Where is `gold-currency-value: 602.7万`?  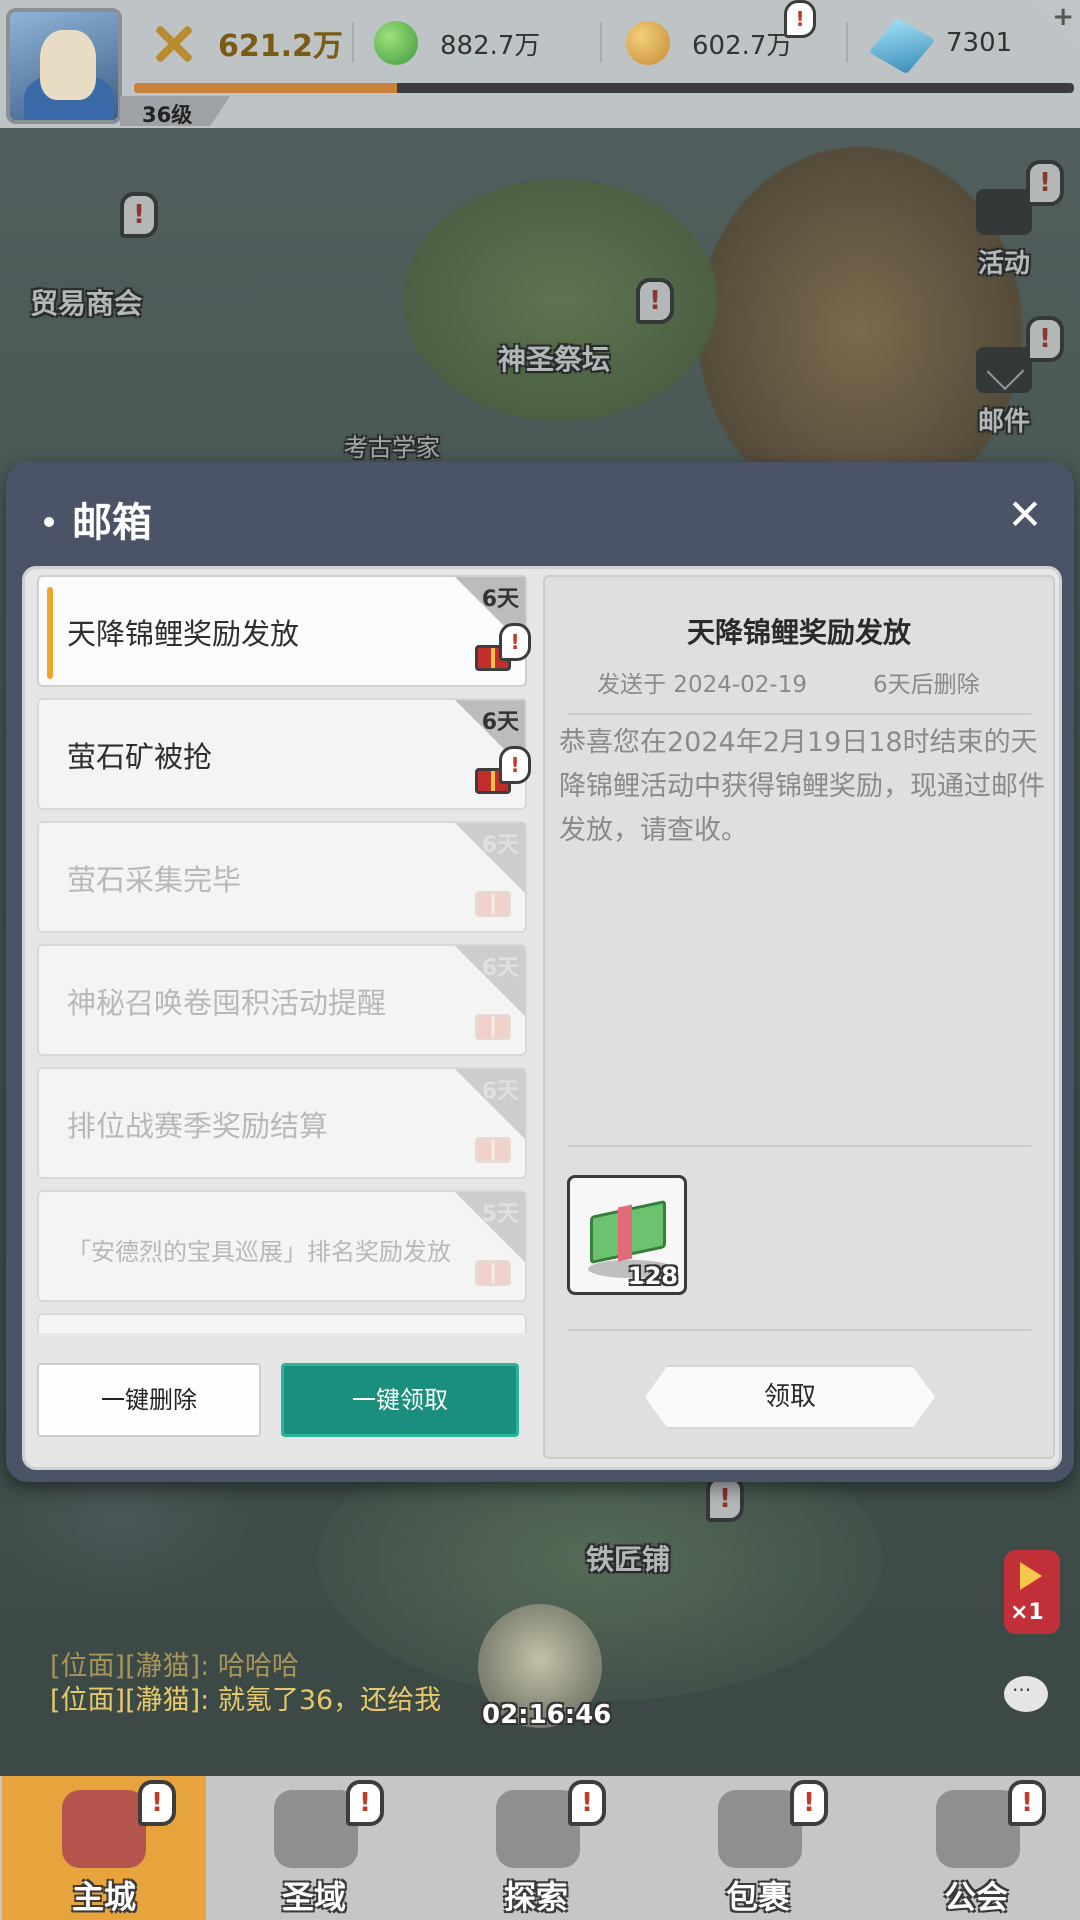
gold-currency-value: 602.7万 is located at coordinates (742, 45).